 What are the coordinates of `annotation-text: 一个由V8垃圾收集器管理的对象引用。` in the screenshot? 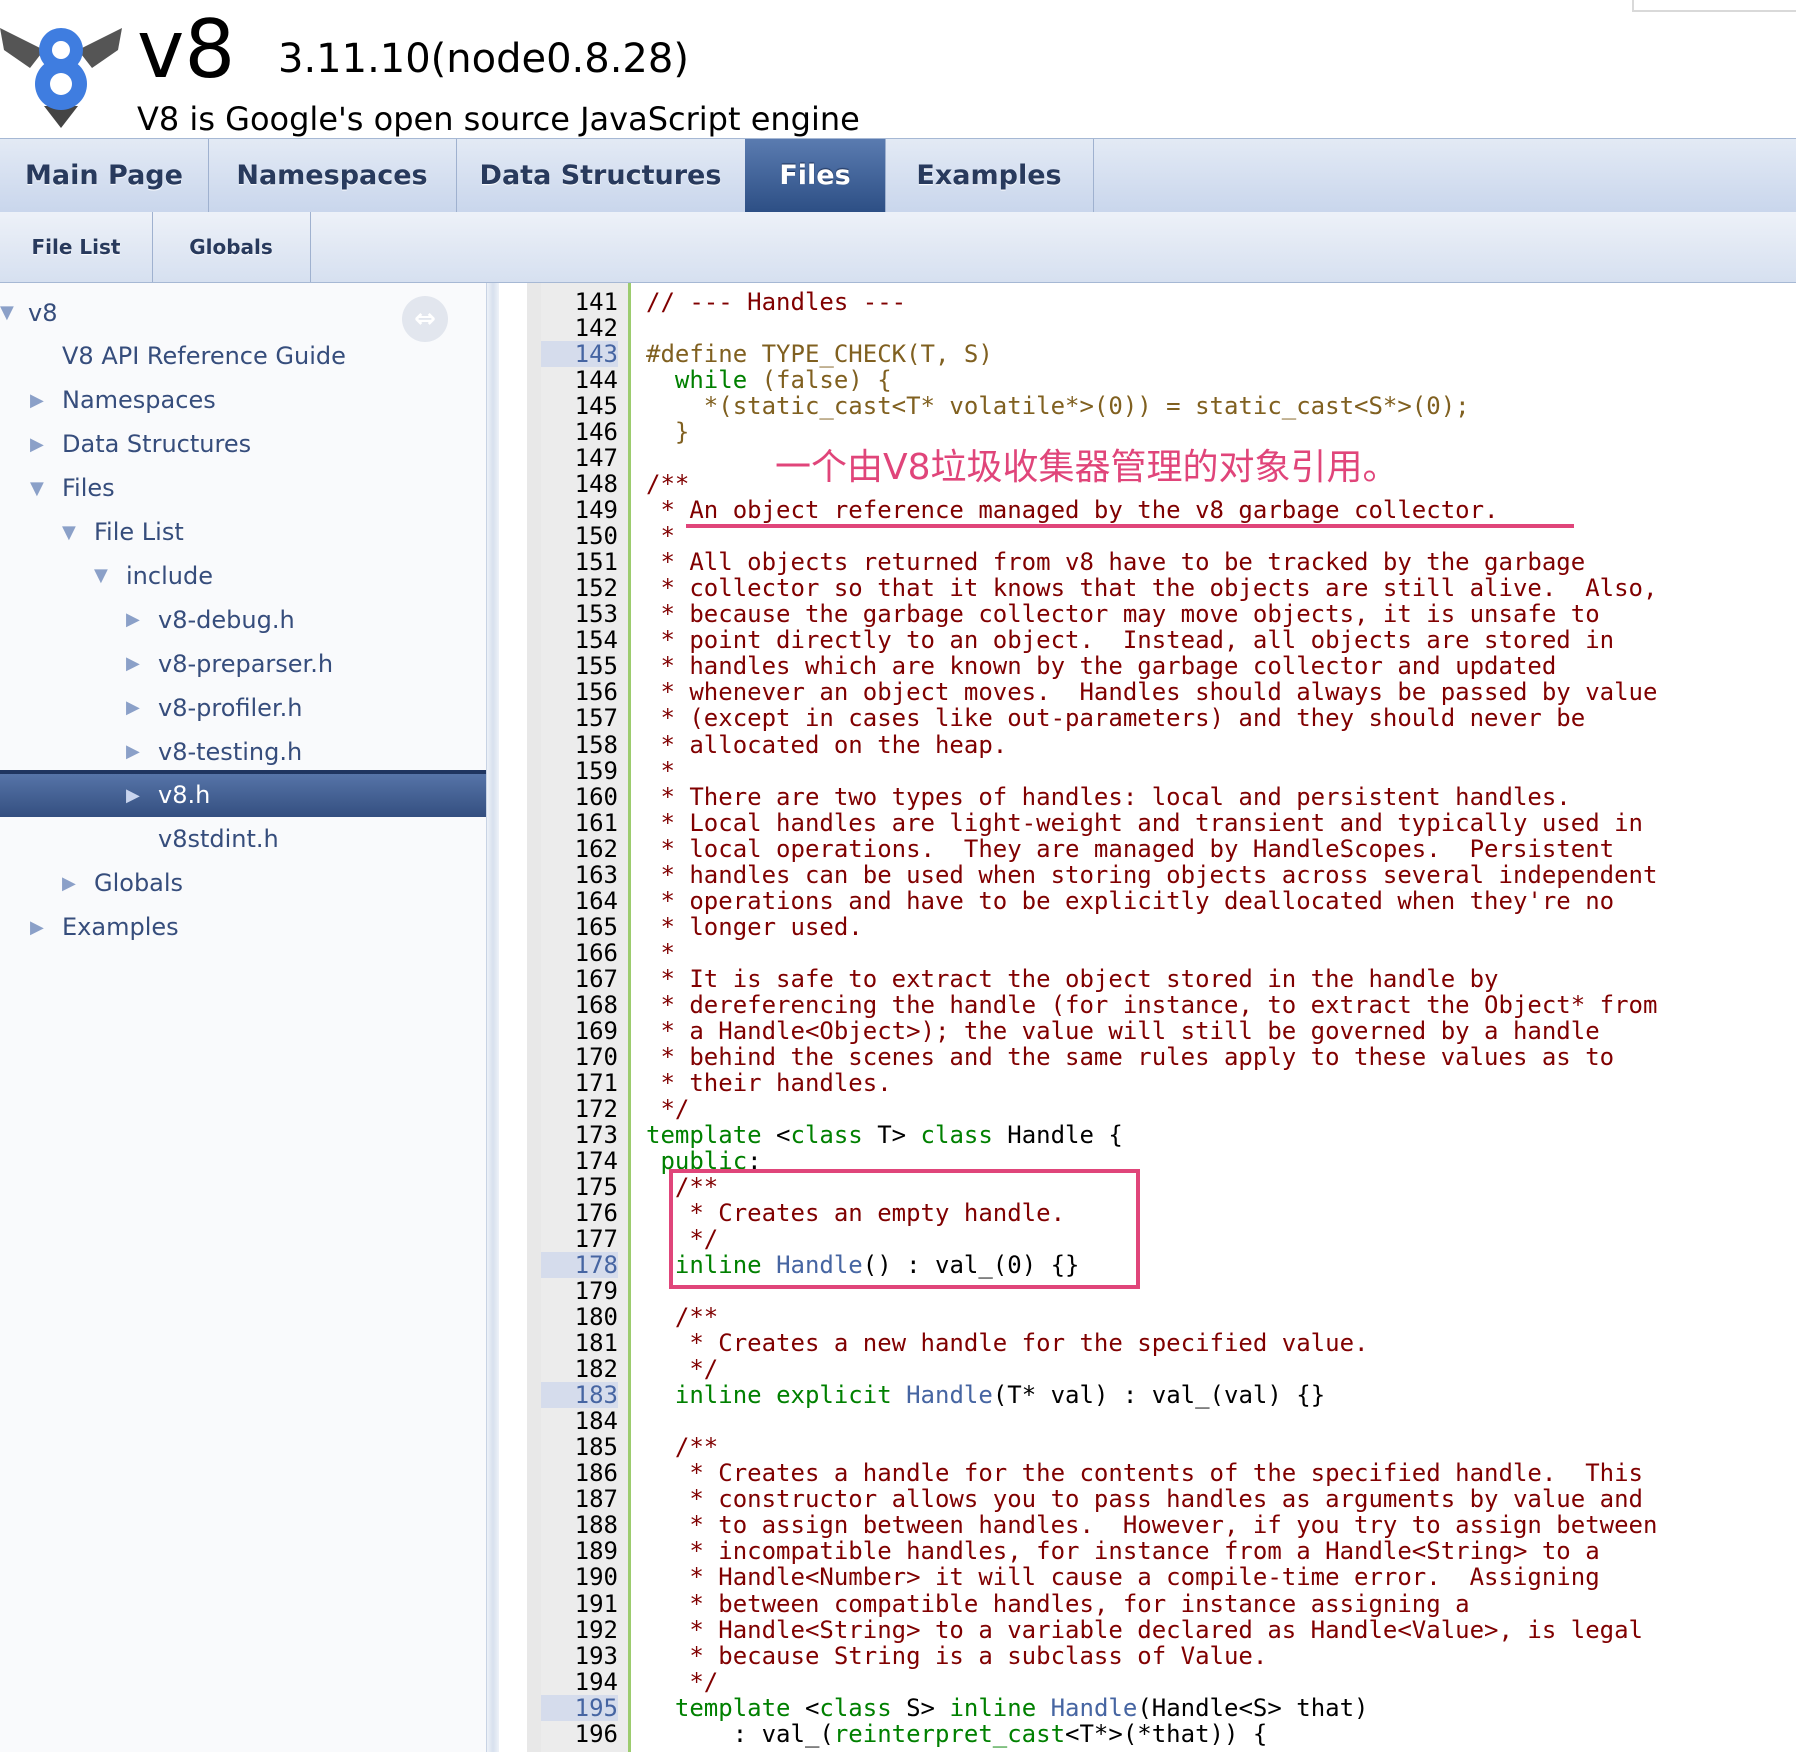 It's located at (1087, 467).